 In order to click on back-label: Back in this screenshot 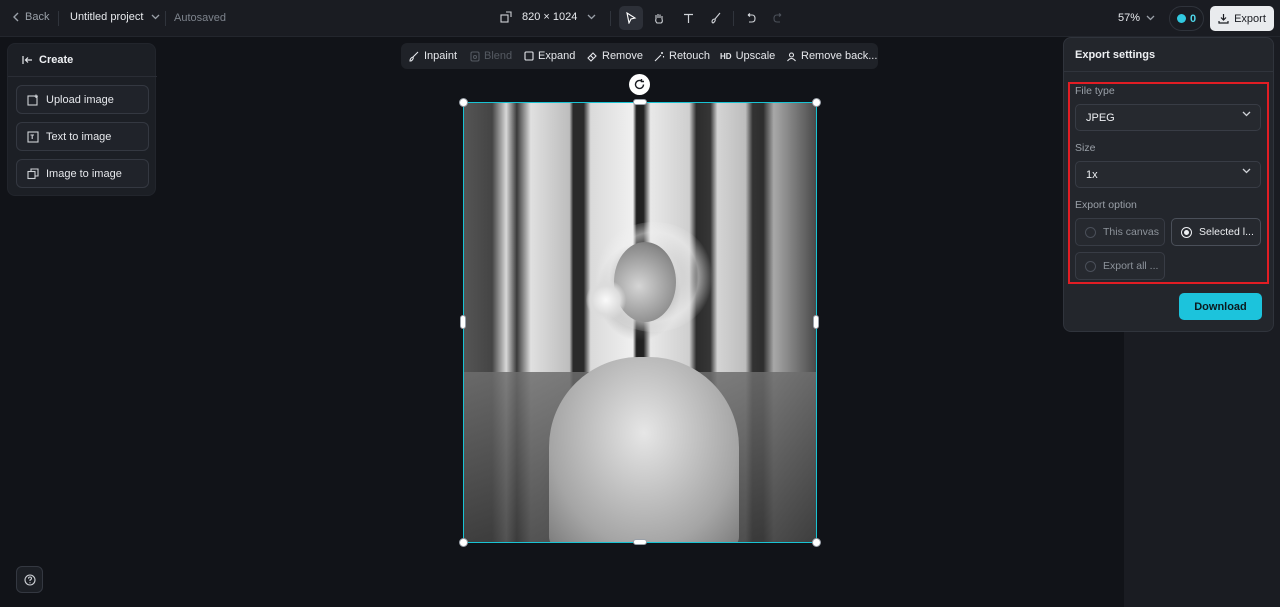, I will do `click(37, 17)`.